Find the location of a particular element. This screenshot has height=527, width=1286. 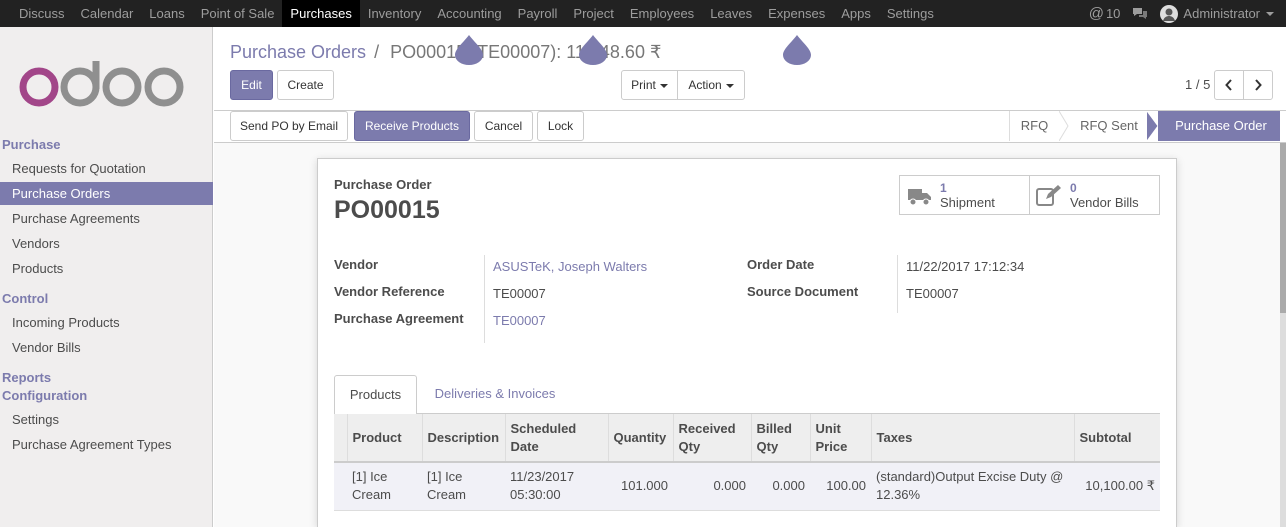

pager-value: 1 / 5 is located at coordinates (1197, 84).